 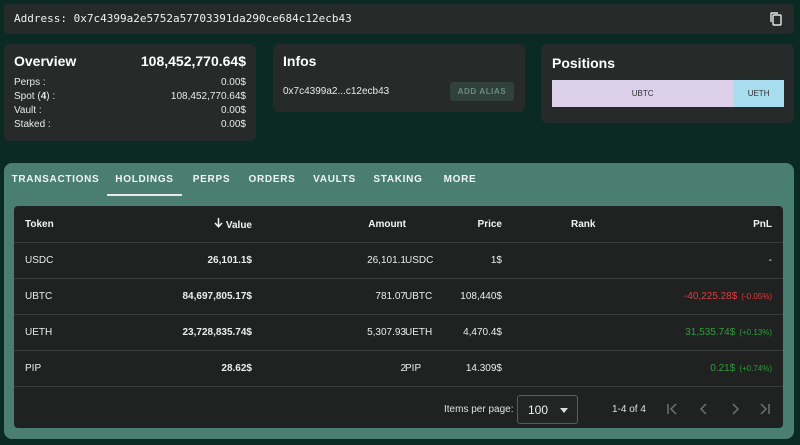 What do you see at coordinates (233, 224) in the screenshot?
I see `header-value: Value` at bounding box center [233, 224].